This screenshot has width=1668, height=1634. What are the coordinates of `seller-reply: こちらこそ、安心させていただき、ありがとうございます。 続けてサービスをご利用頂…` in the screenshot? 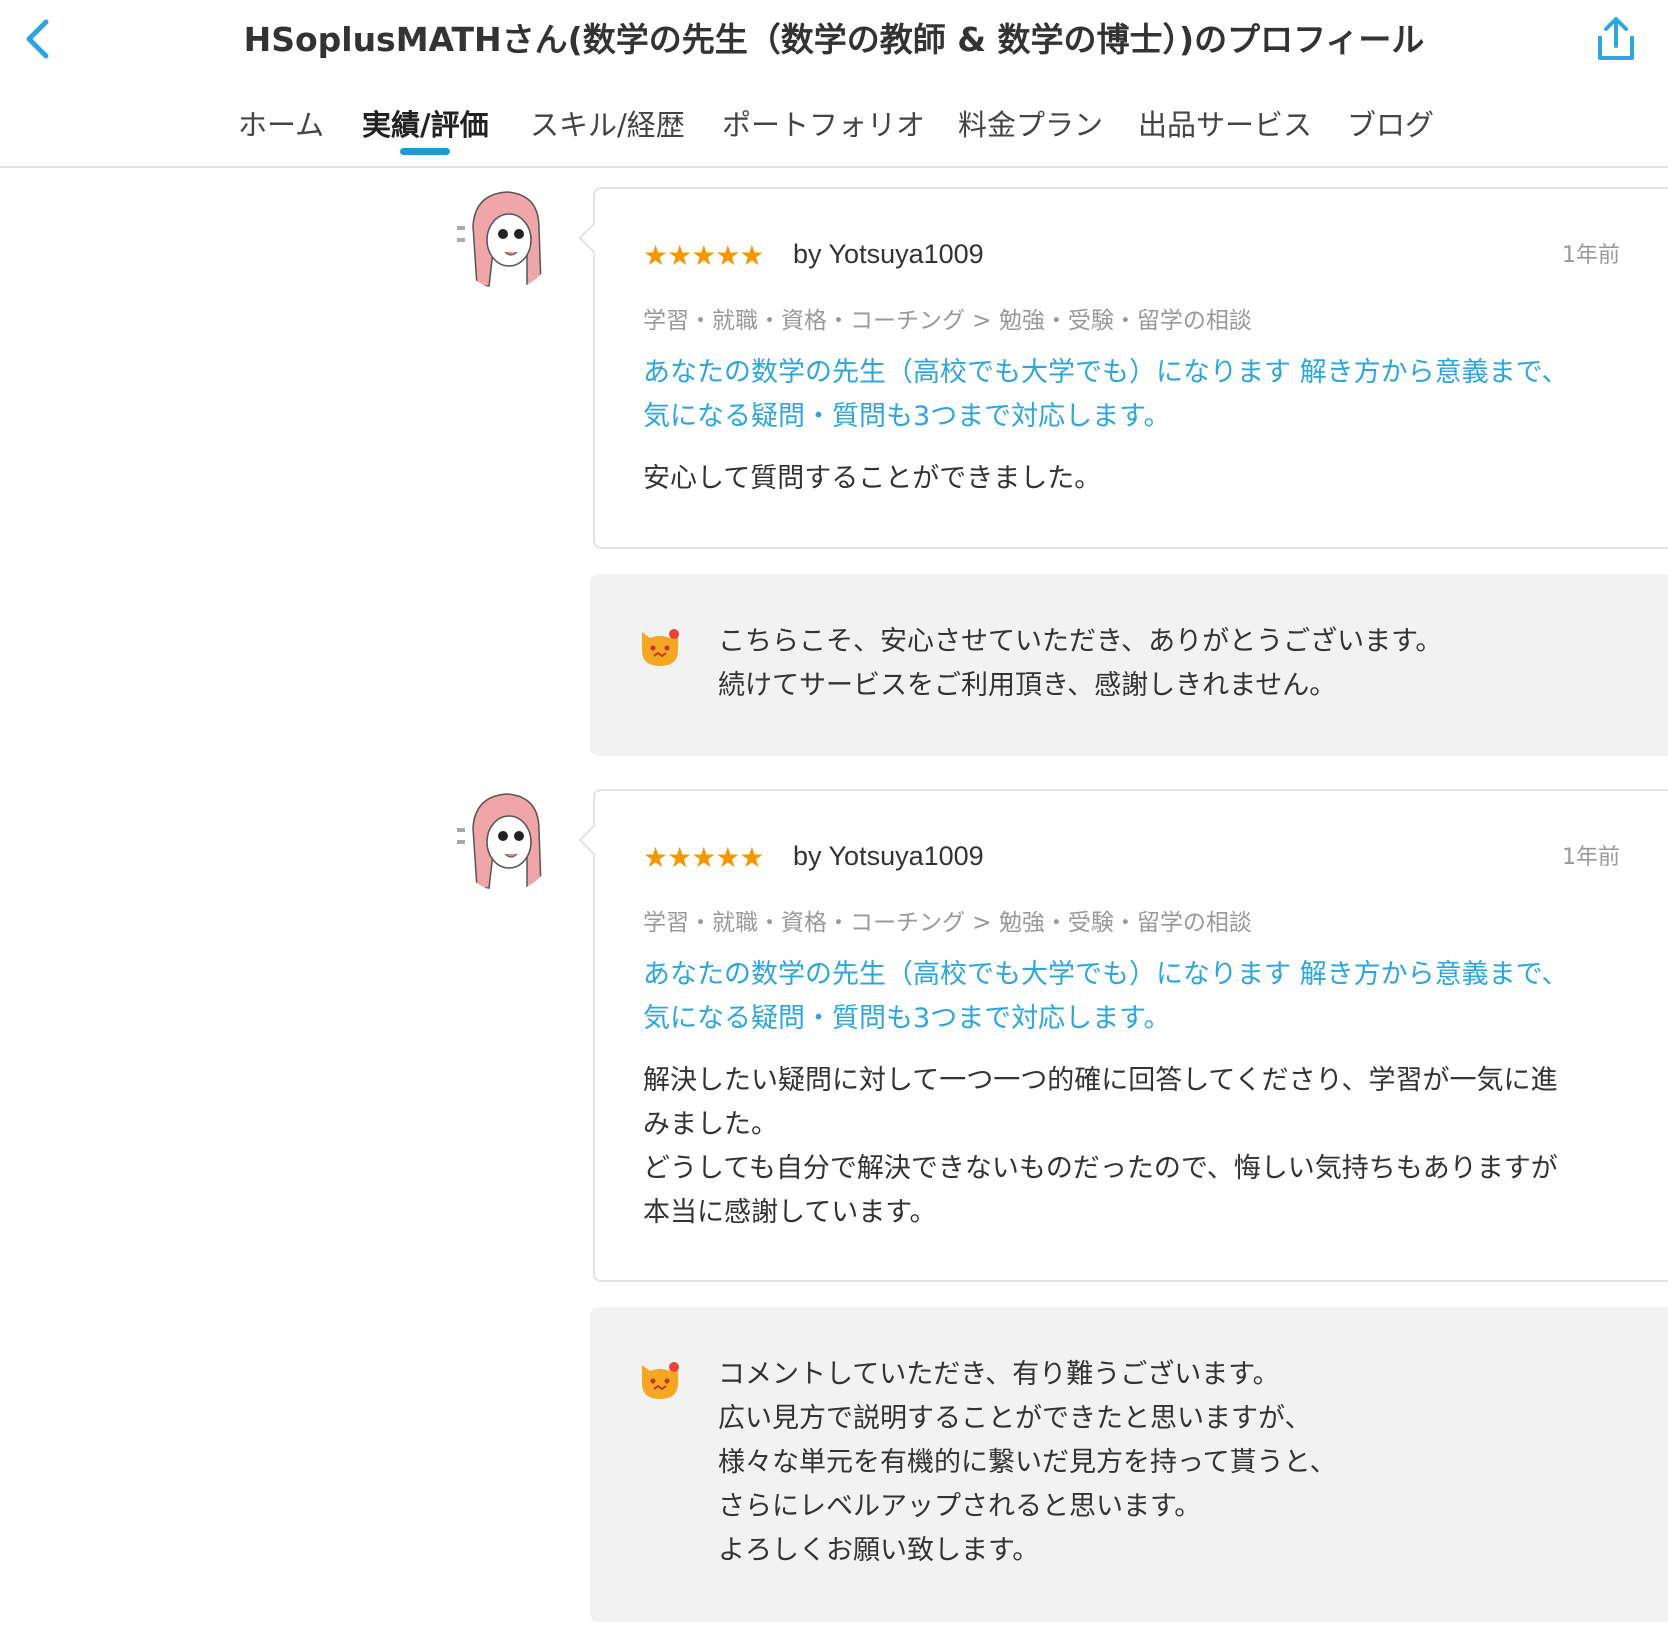 It's located at (1129, 665).